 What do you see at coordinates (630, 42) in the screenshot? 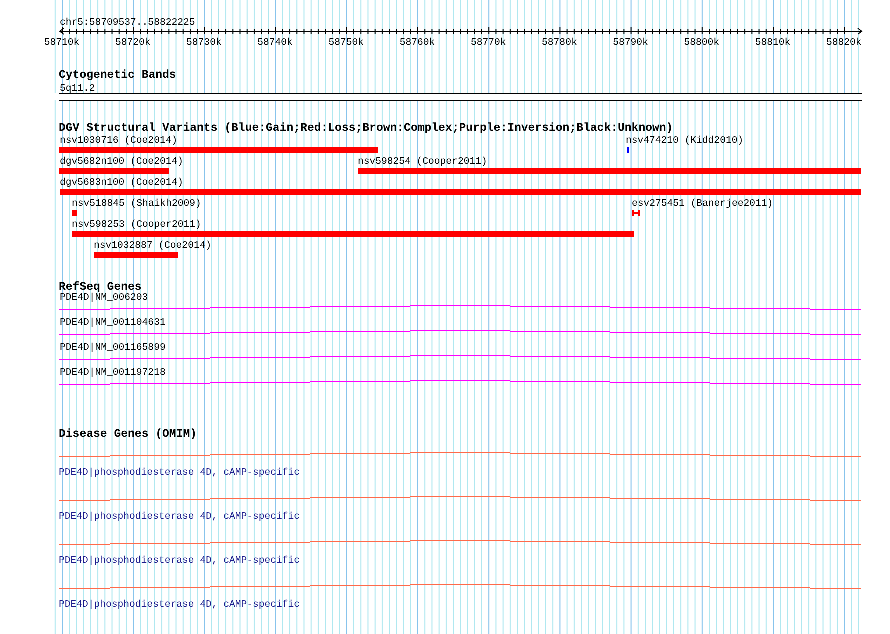
I see `ruler-tick-label: 58790k` at bounding box center [630, 42].